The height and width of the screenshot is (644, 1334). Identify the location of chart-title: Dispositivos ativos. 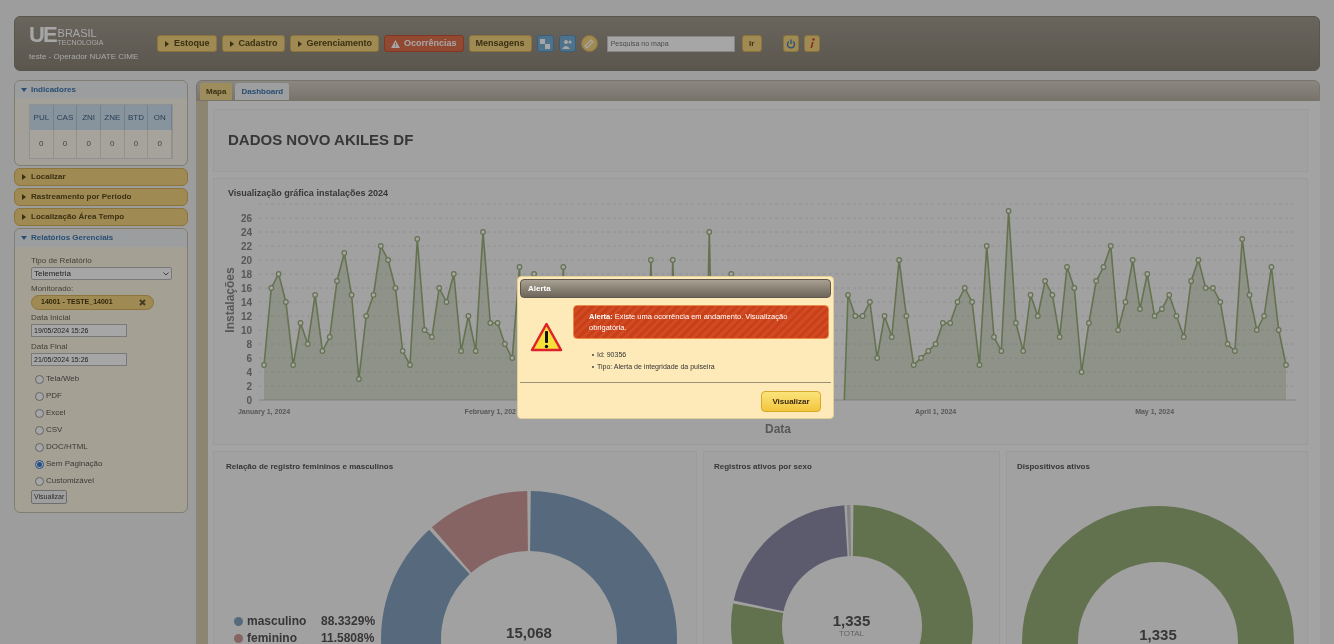
(1053, 467).